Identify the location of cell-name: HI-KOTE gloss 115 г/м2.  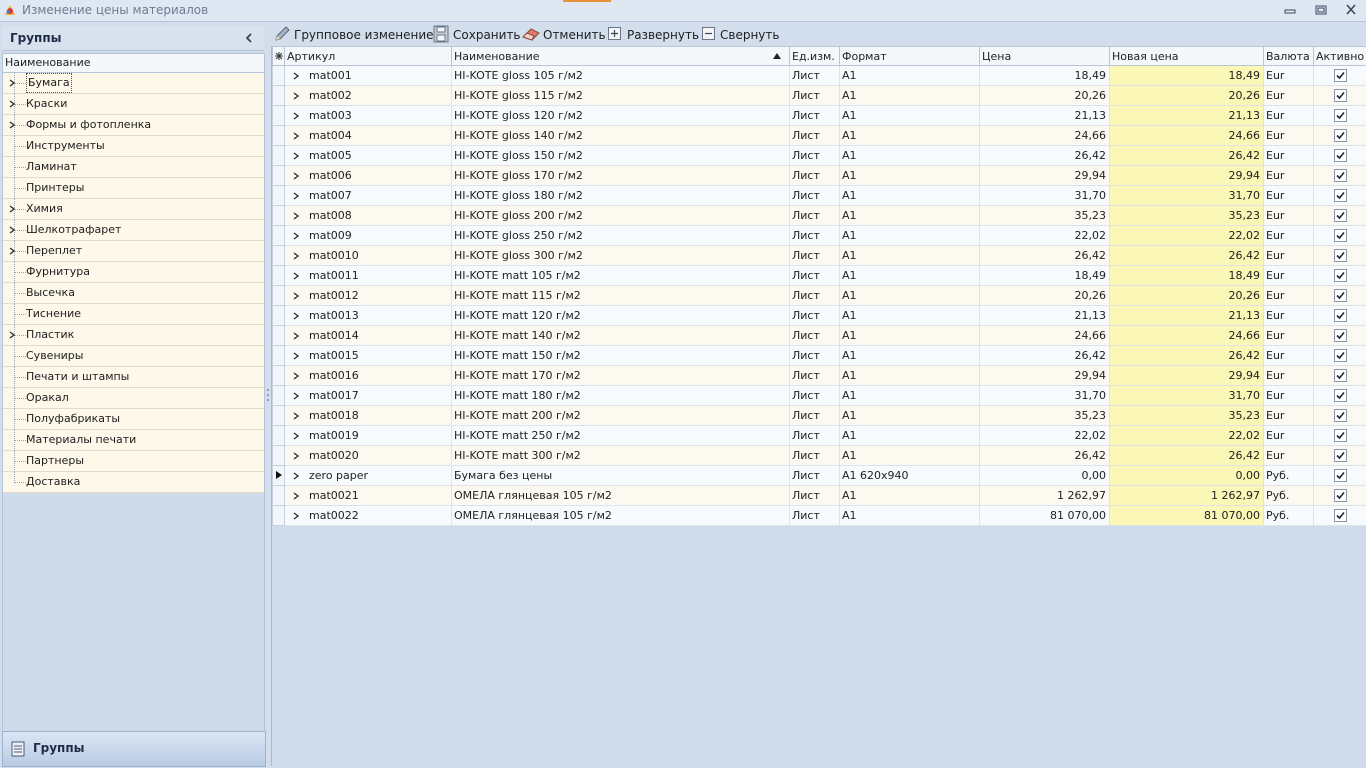
(620, 95).